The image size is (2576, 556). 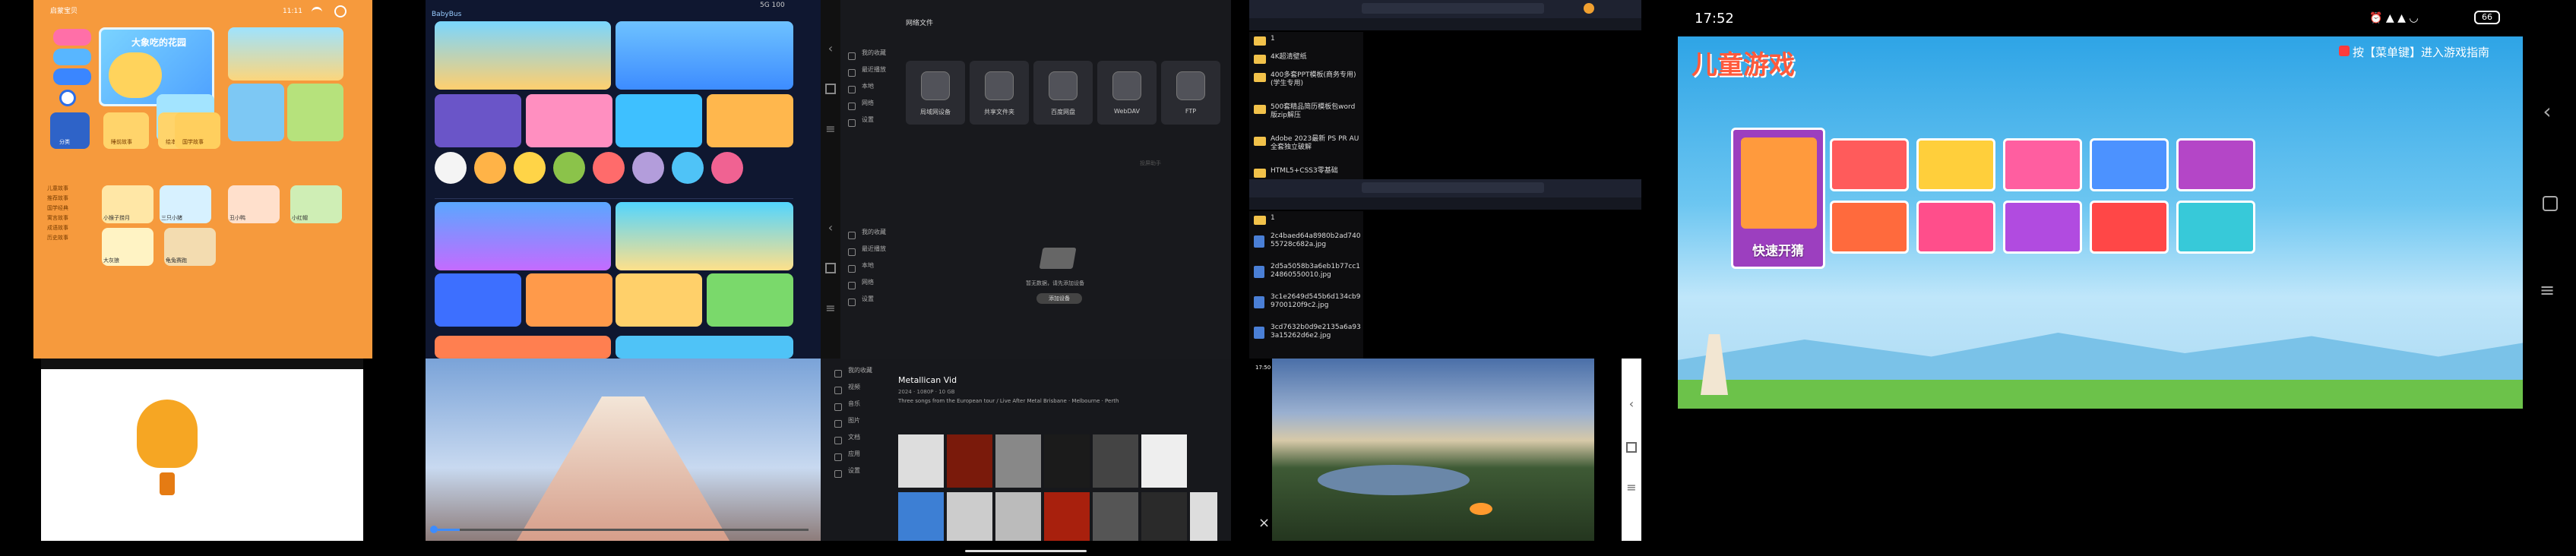 What do you see at coordinates (72, 57) in the screenshot?
I see `story-button` at bounding box center [72, 57].